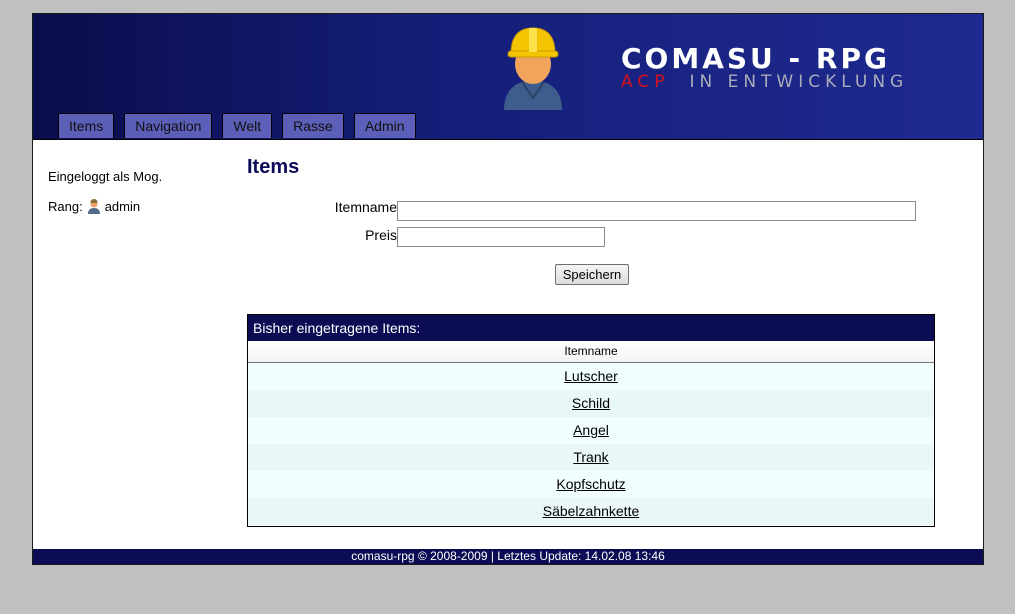 The width and height of the screenshot is (1015, 614). I want to click on login-status: Eingeloggt als Mog., so click(105, 176).